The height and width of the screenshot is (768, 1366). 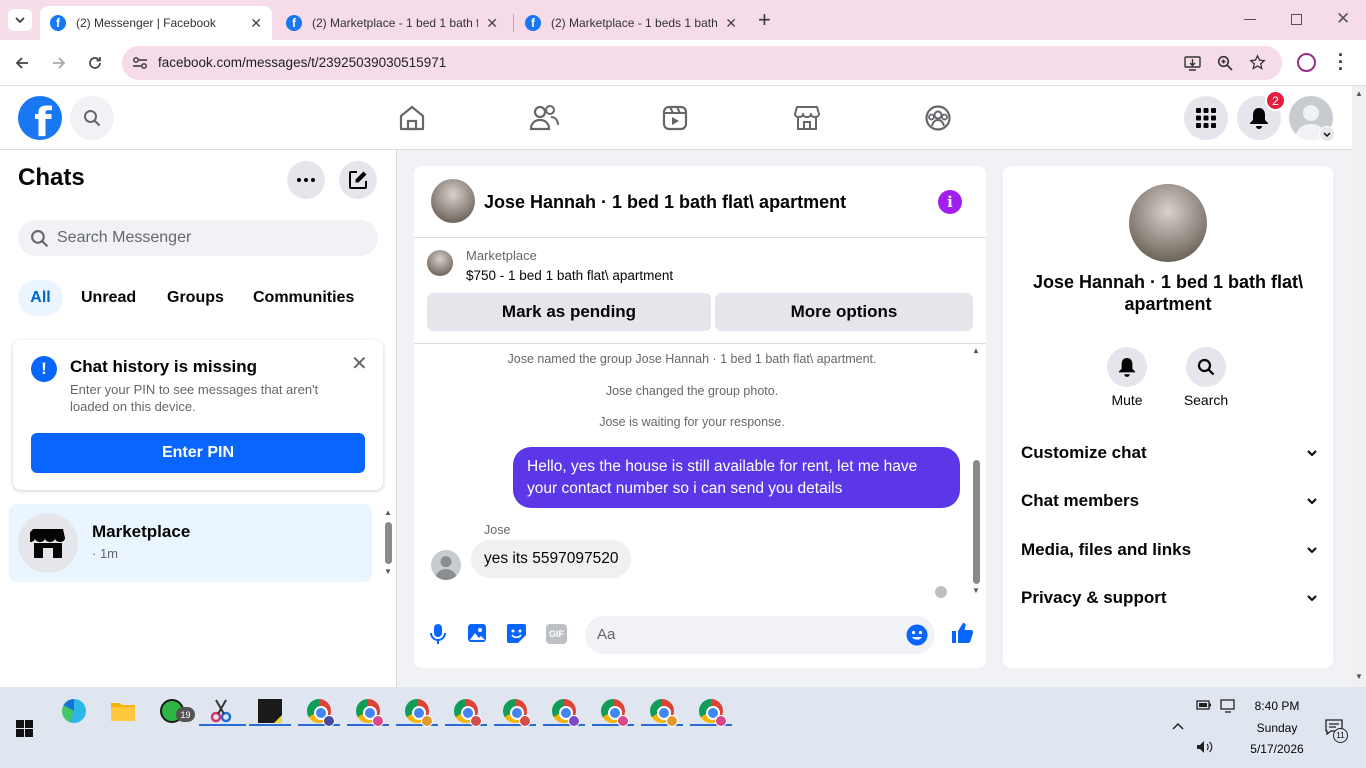 I want to click on tab-marketplace-1: f (2) Marketplace - 1 bed 1 bath f ✕, so click(x=392, y=23).